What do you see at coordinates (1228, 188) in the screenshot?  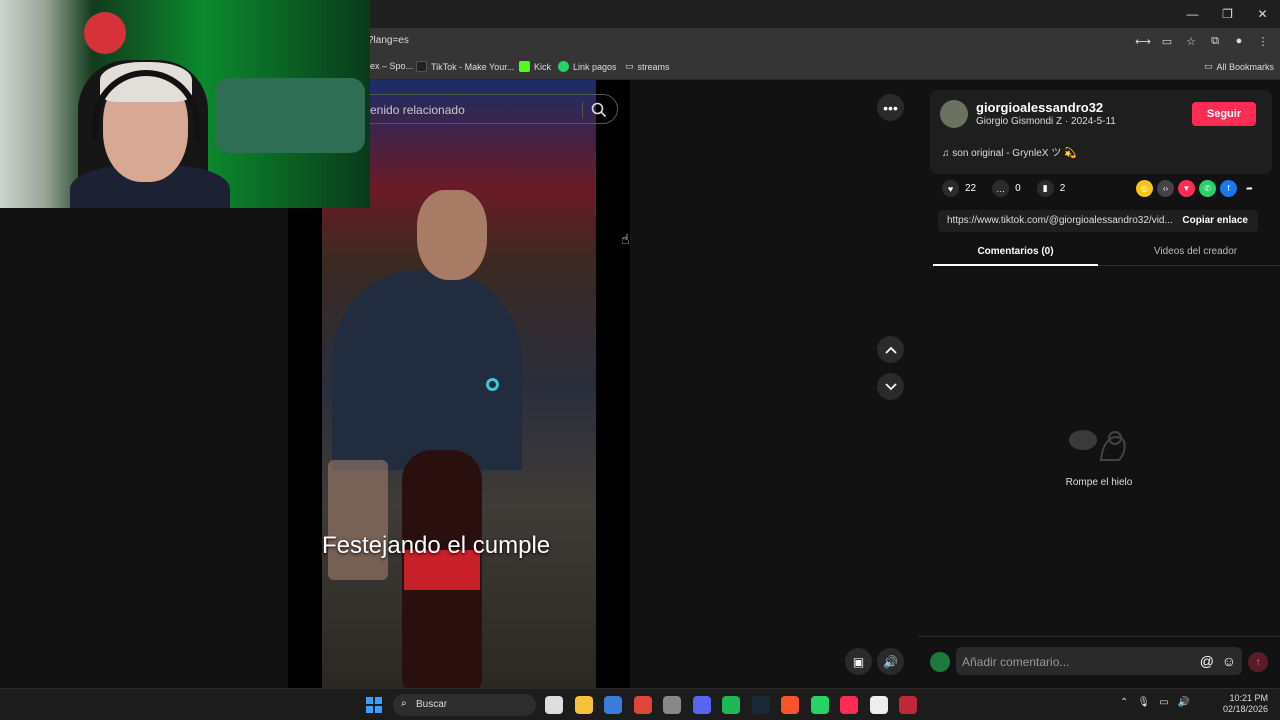 I see `facebook-icon: f` at bounding box center [1228, 188].